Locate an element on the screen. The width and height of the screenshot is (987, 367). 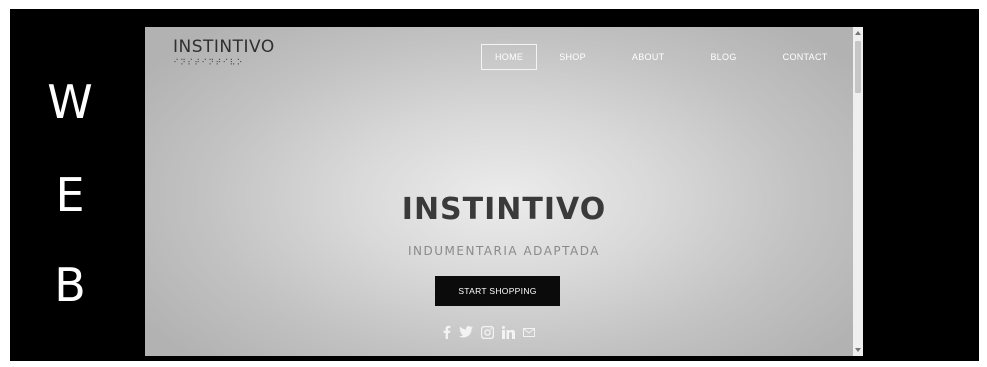
instagram-icon is located at coordinates (487, 332).